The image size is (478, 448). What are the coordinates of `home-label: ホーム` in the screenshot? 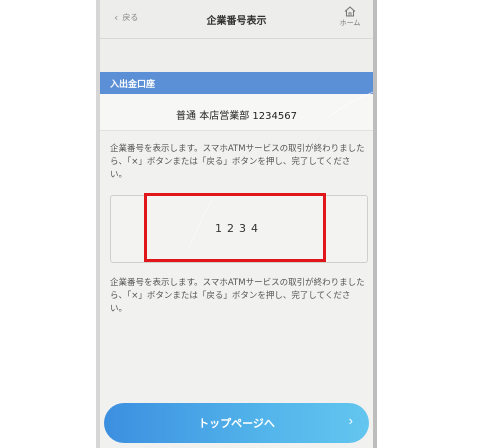 It's located at (350, 23).